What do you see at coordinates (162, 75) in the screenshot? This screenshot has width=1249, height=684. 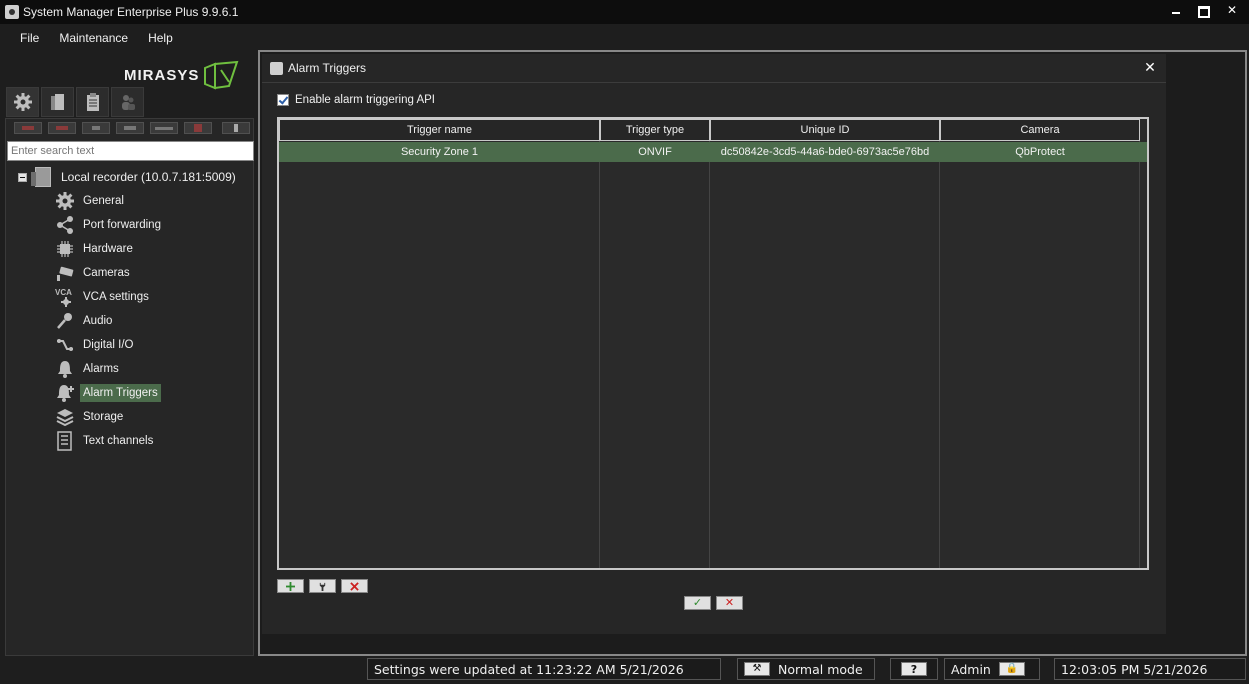 I see `logo-text: MIRASYS` at bounding box center [162, 75].